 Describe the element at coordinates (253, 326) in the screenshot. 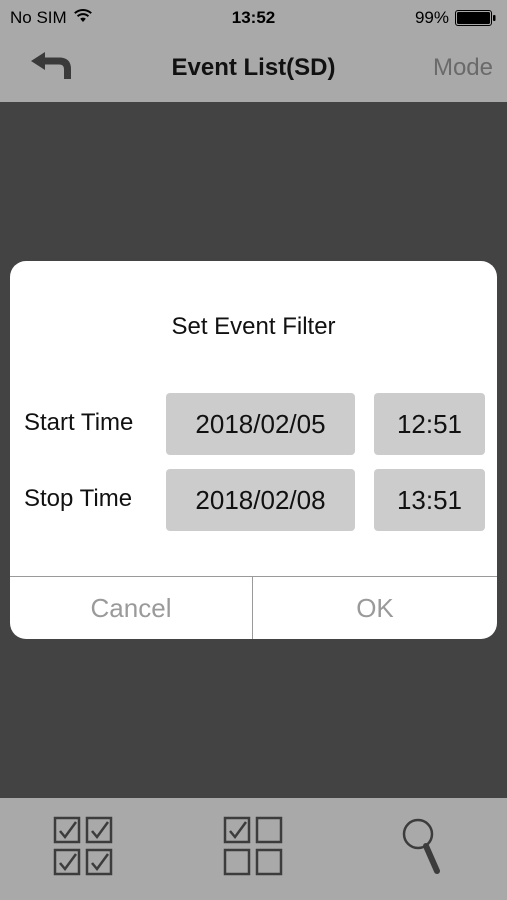

I see `dialog-title: Set Event Filter` at that location.